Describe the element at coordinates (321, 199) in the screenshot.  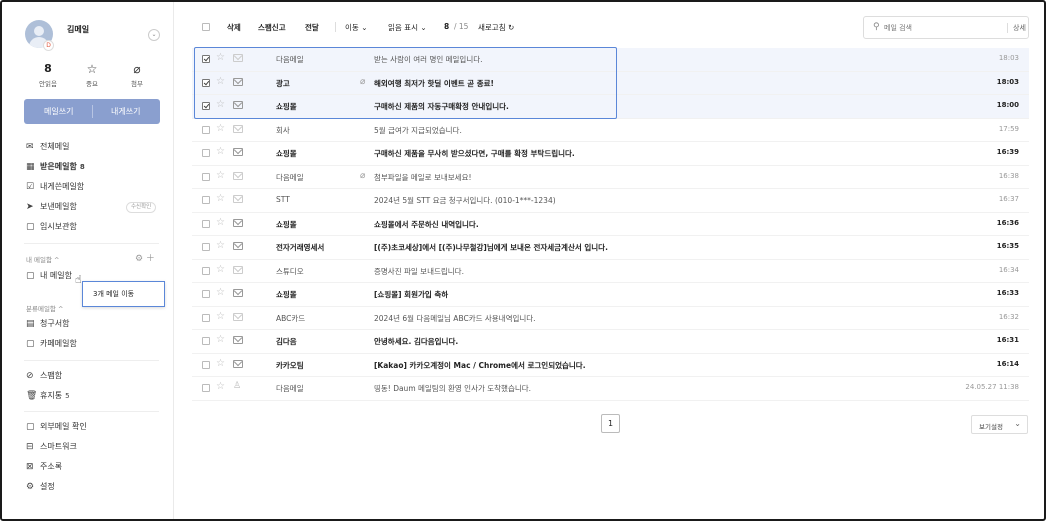
I see `mail-sender: STT` at that location.